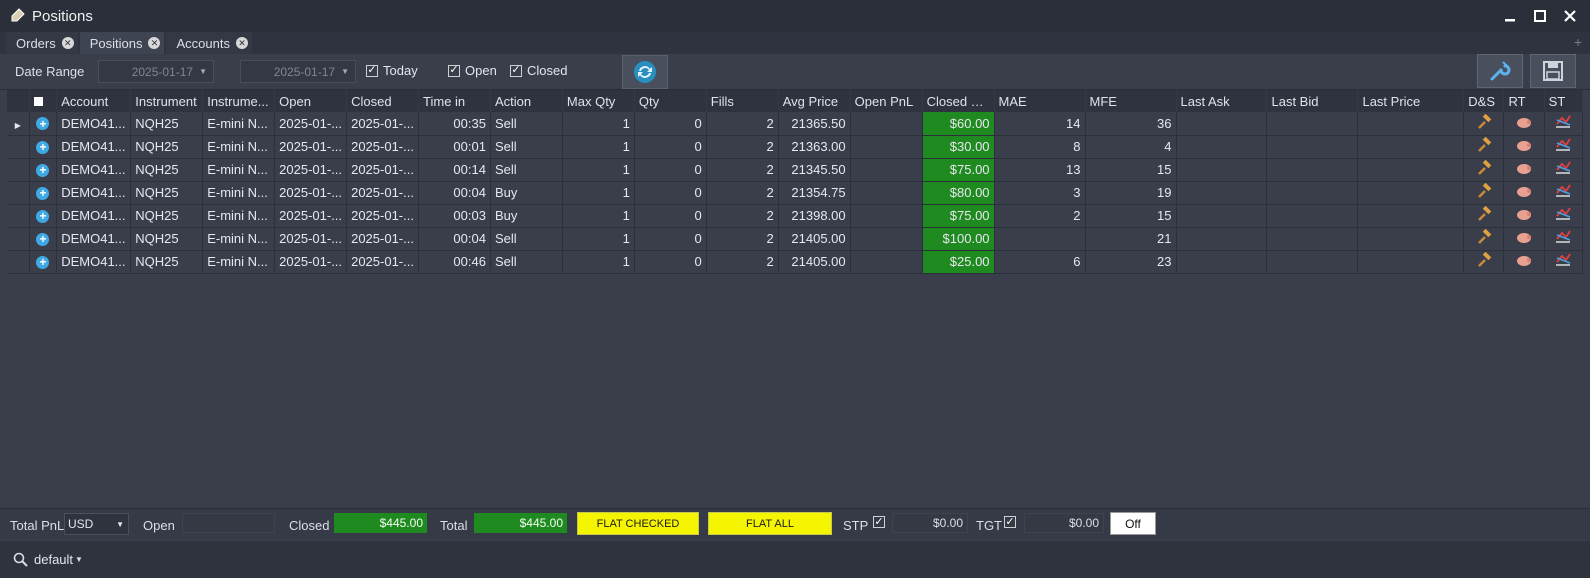 This screenshot has height=578, width=1590. What do you see at coordinates (1131, 101) in the screenshot?
I see `column-header: MFE` at bounding box center [1131, 101].